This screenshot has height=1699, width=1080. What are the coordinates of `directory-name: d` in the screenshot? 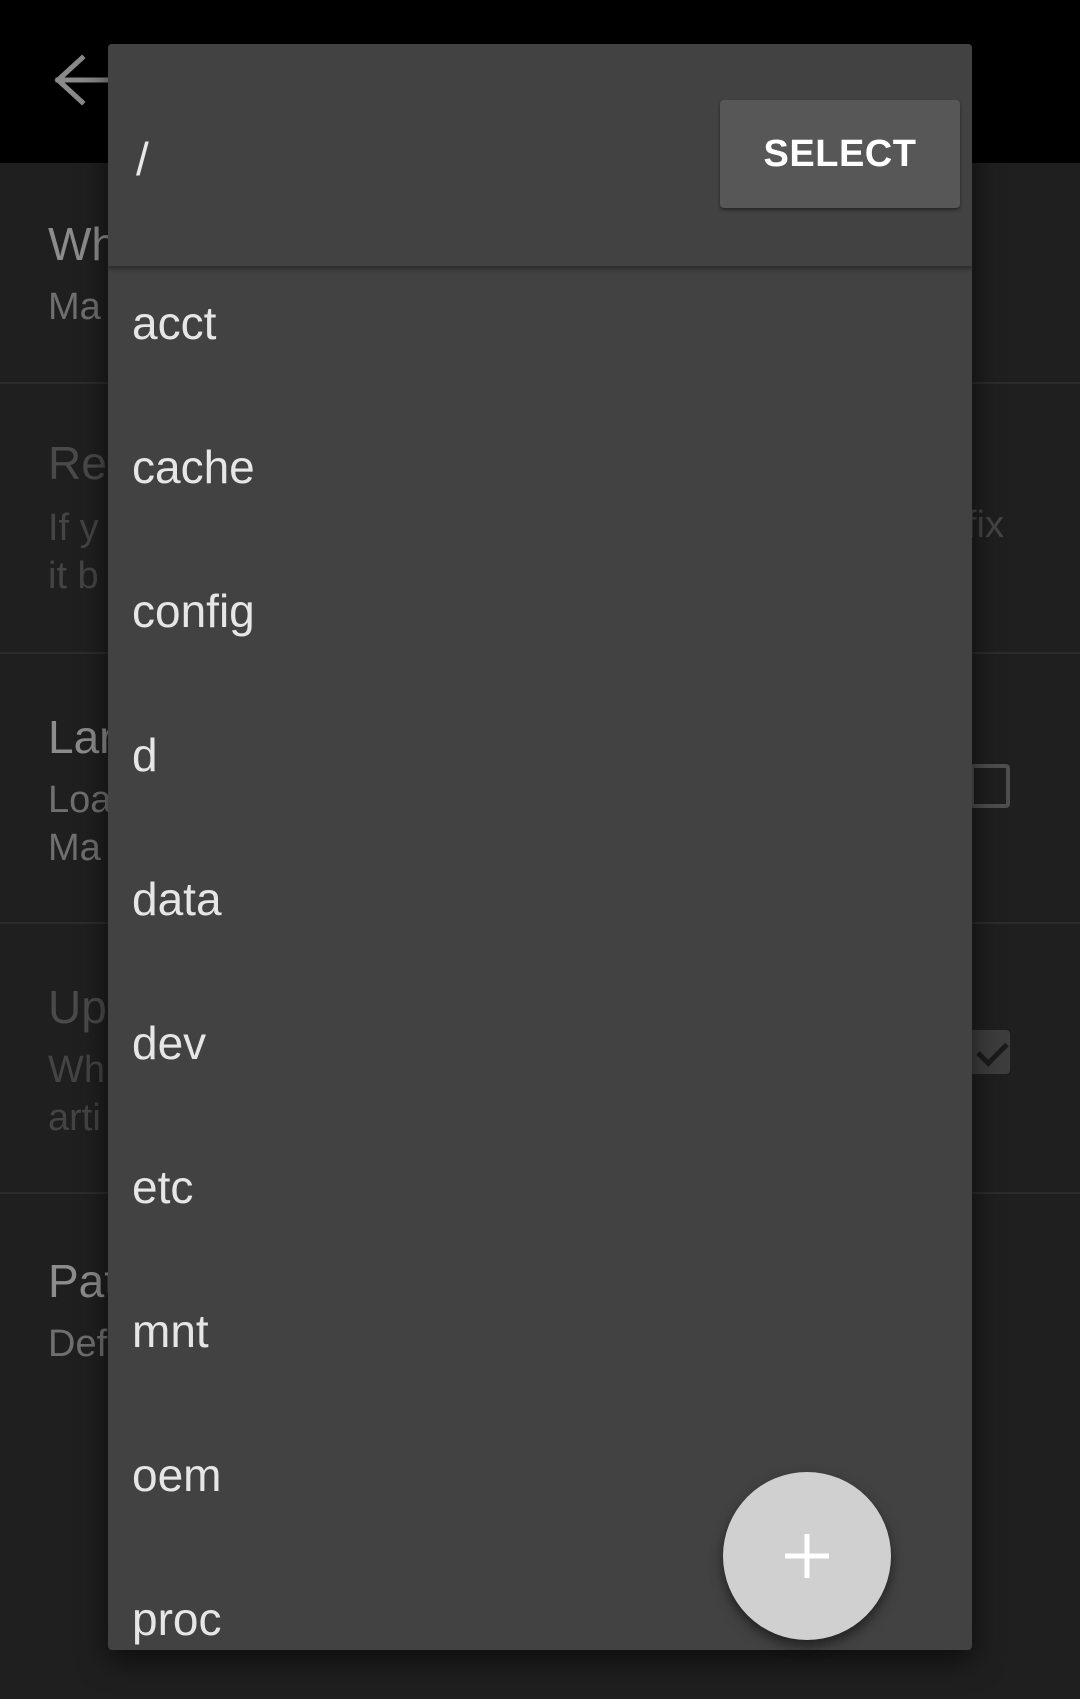 It's located at (145, 755).